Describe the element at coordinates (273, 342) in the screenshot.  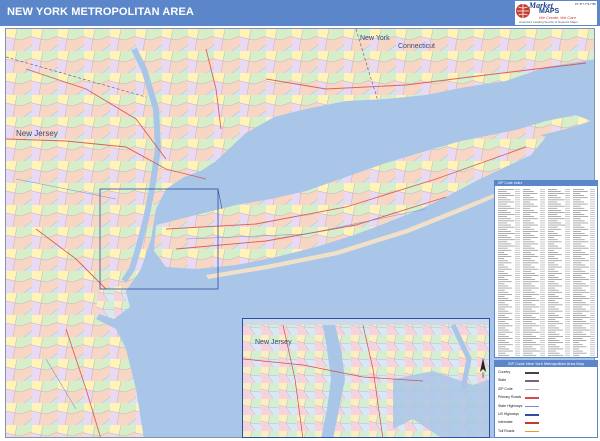
I see `inset-state-label-new-jersey: New Jersey` at that location.